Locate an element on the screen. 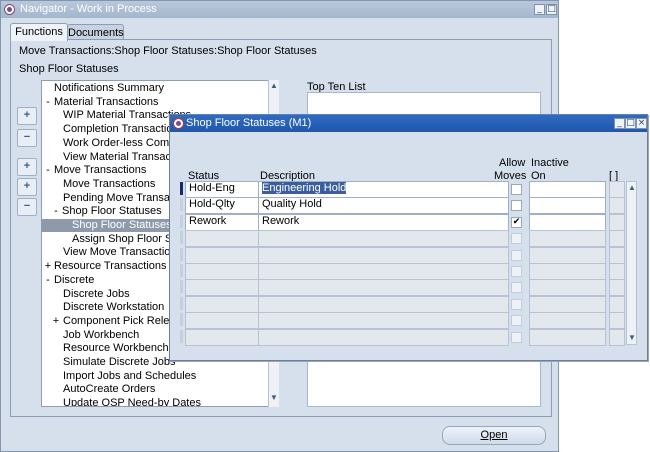  collapse-all-button: − is located at coordinates (27, 207).